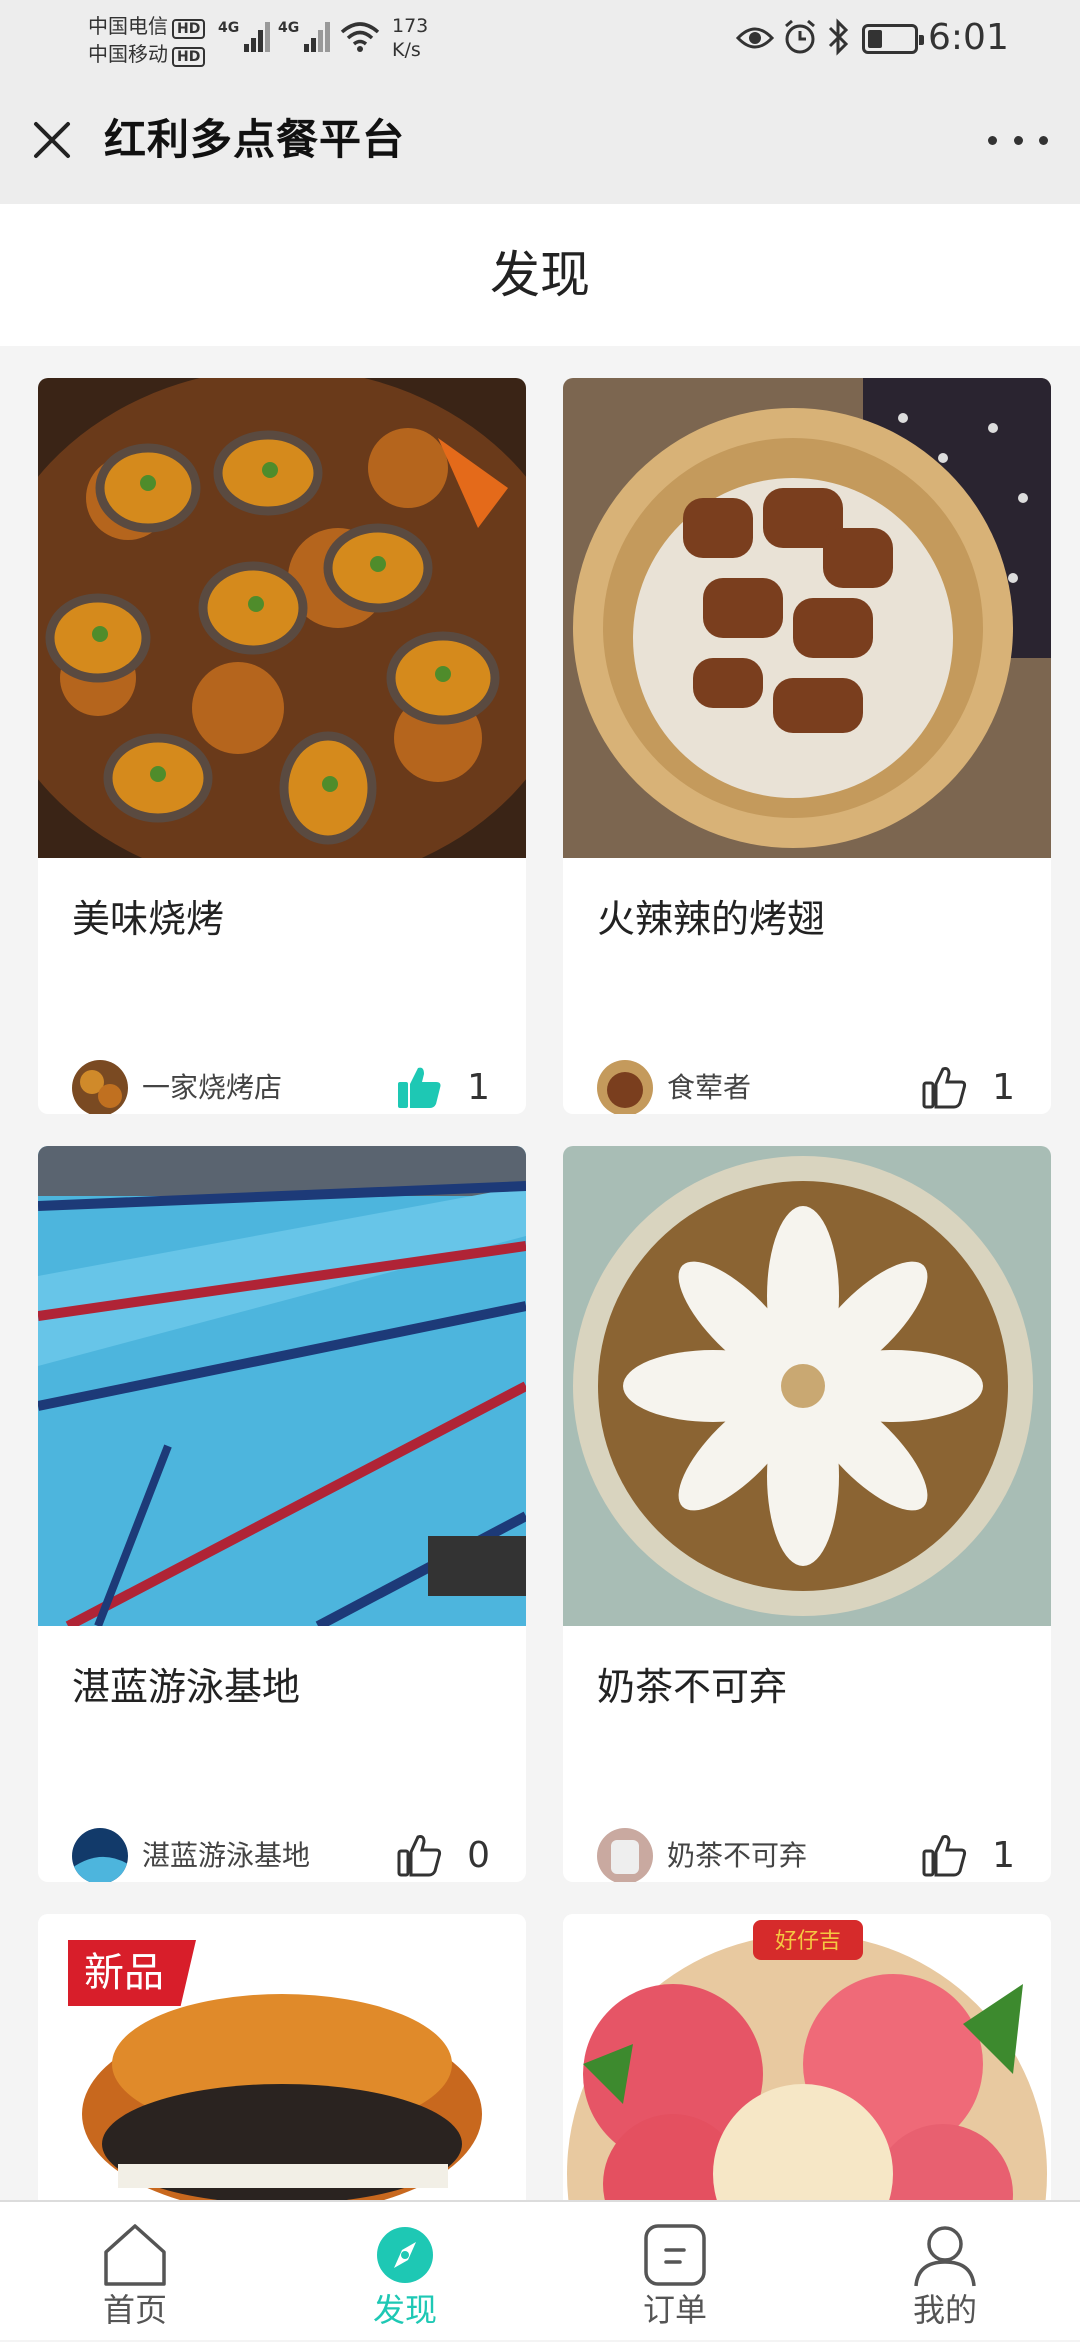 The image size is (1080, 2342). What do you see at coordinates (478, 1855) in the screenshot?
I see `like-count: 0` at bounding box center [478, 1855].